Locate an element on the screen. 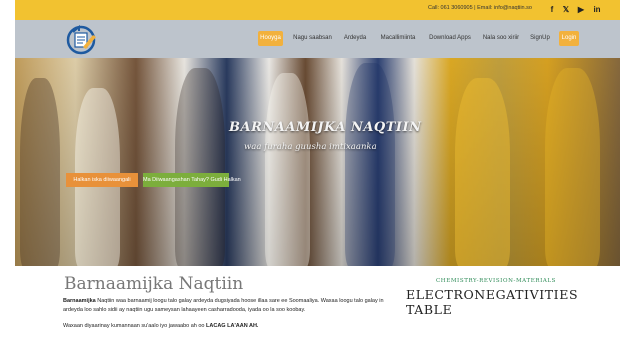 The image size is (624, 339). nav-home: Hooyga is located at coordinates (270, 38).